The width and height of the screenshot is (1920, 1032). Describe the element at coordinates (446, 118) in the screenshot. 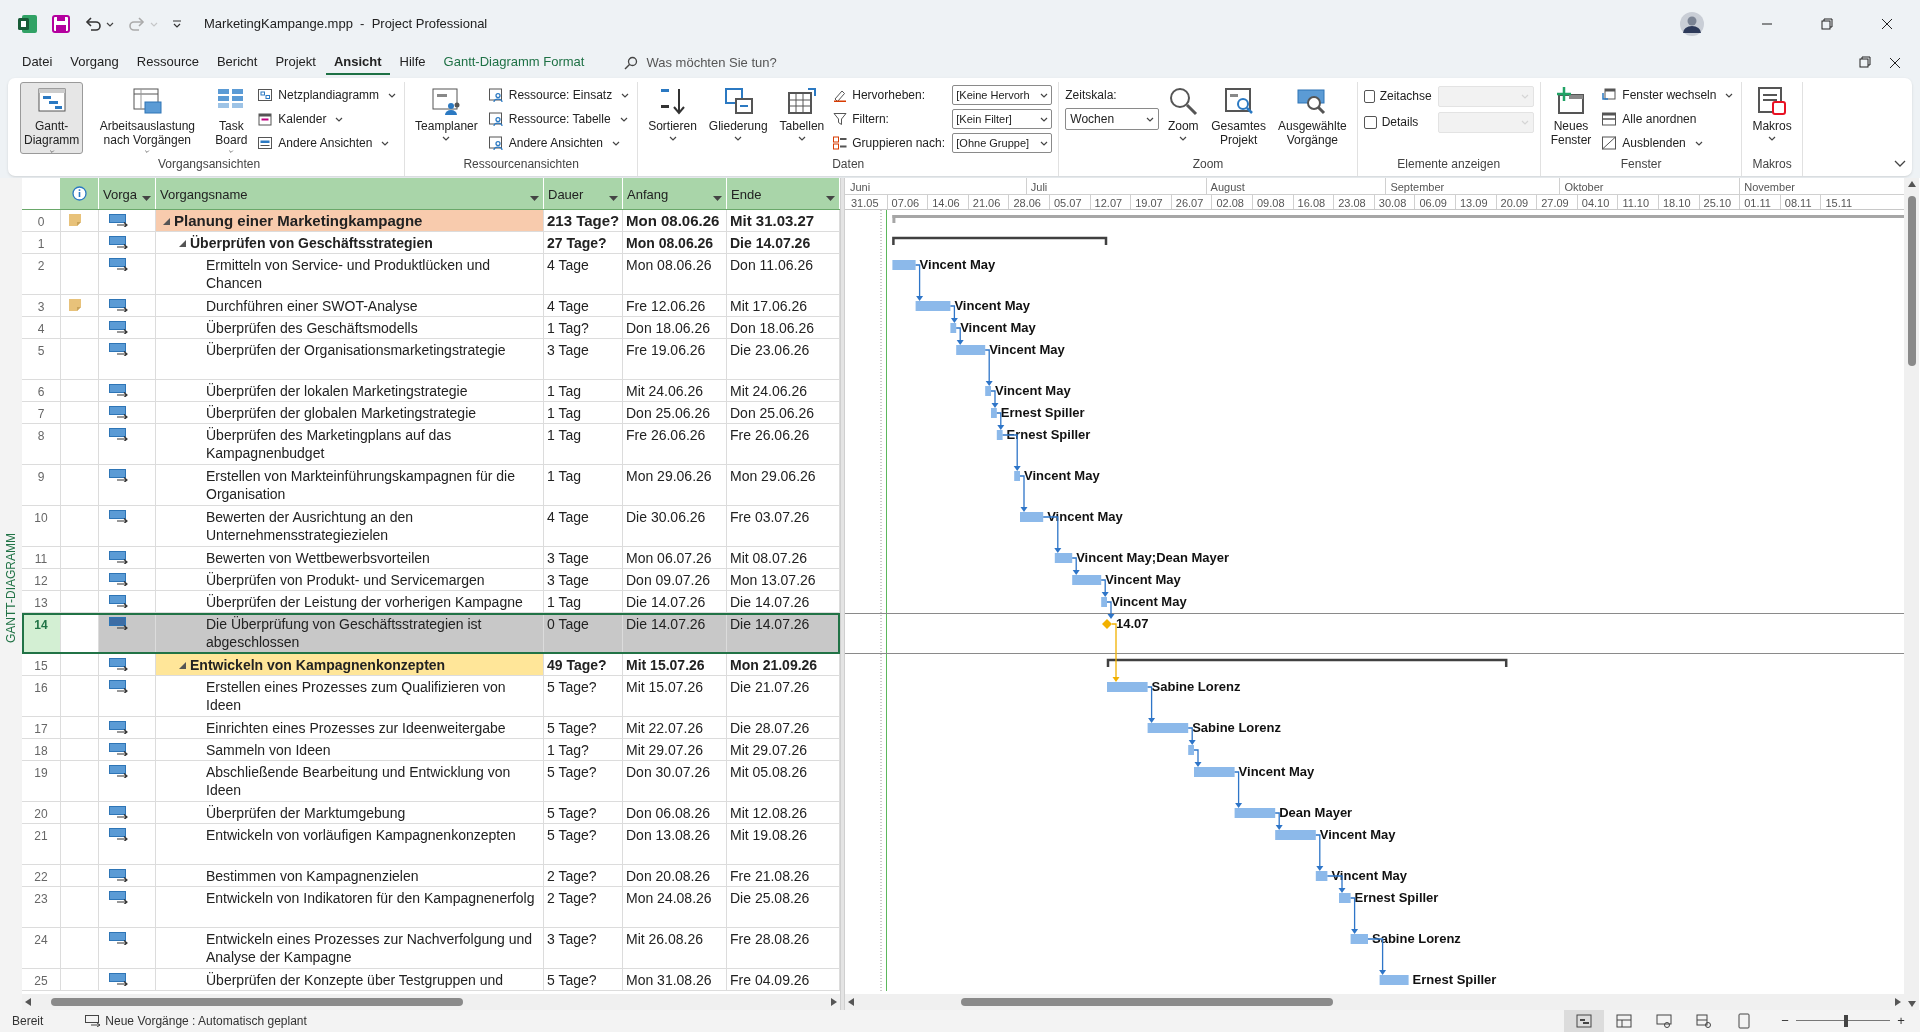

I see `ribbon-button: Teamplaner` at that location.